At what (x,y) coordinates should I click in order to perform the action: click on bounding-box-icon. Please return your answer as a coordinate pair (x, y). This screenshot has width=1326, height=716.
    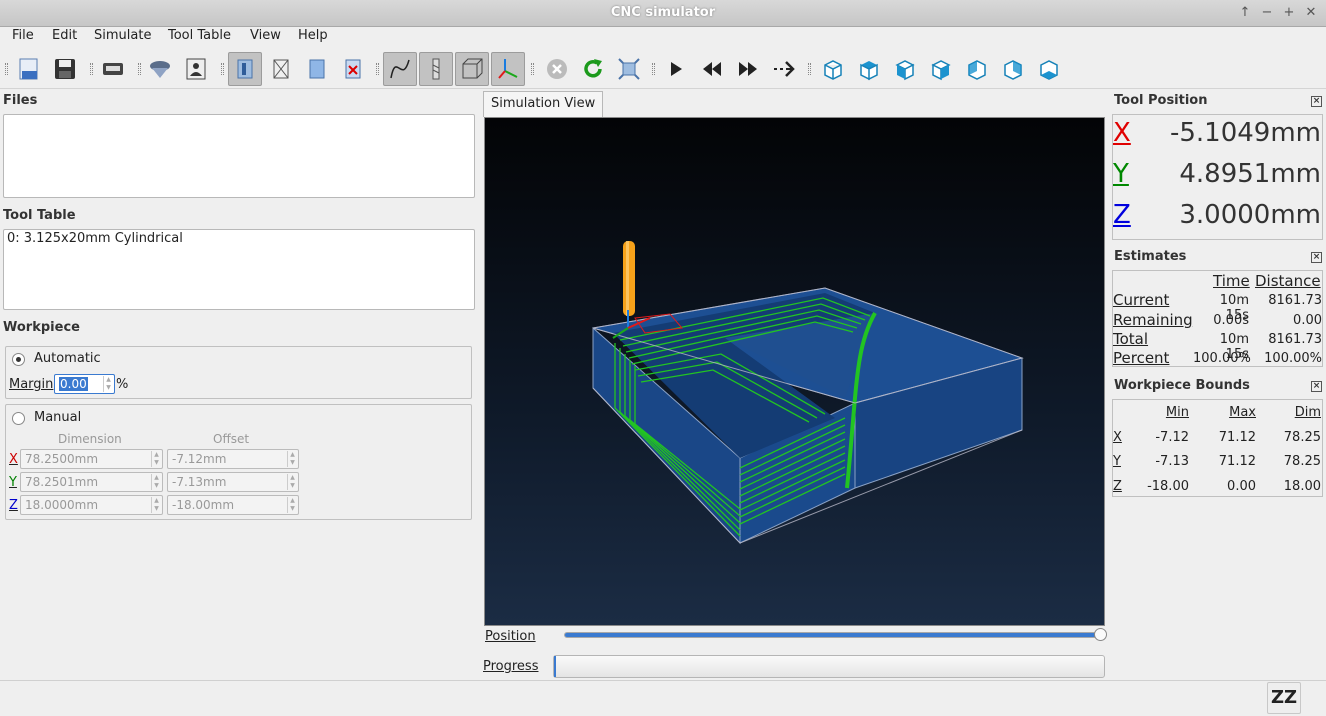
    Looking at the image, I should click on (472, 69).